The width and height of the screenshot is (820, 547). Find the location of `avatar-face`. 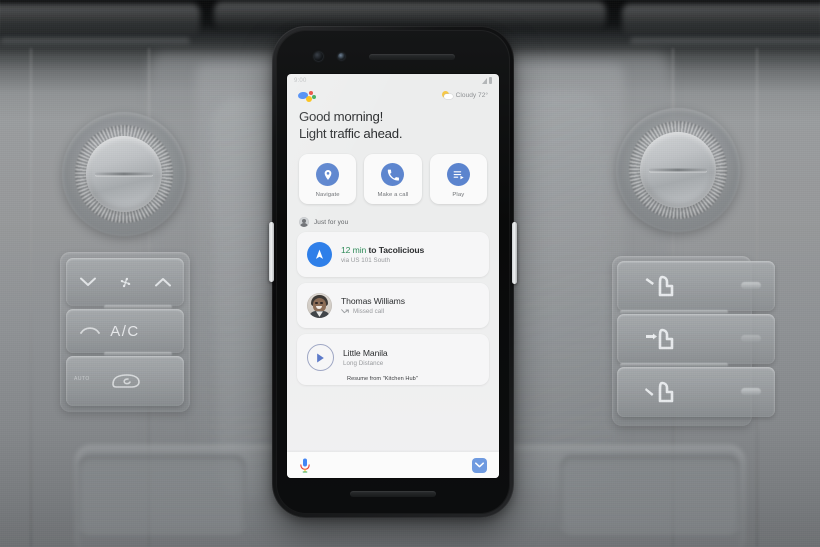

avatar-face is located at coordinates (319, 304).